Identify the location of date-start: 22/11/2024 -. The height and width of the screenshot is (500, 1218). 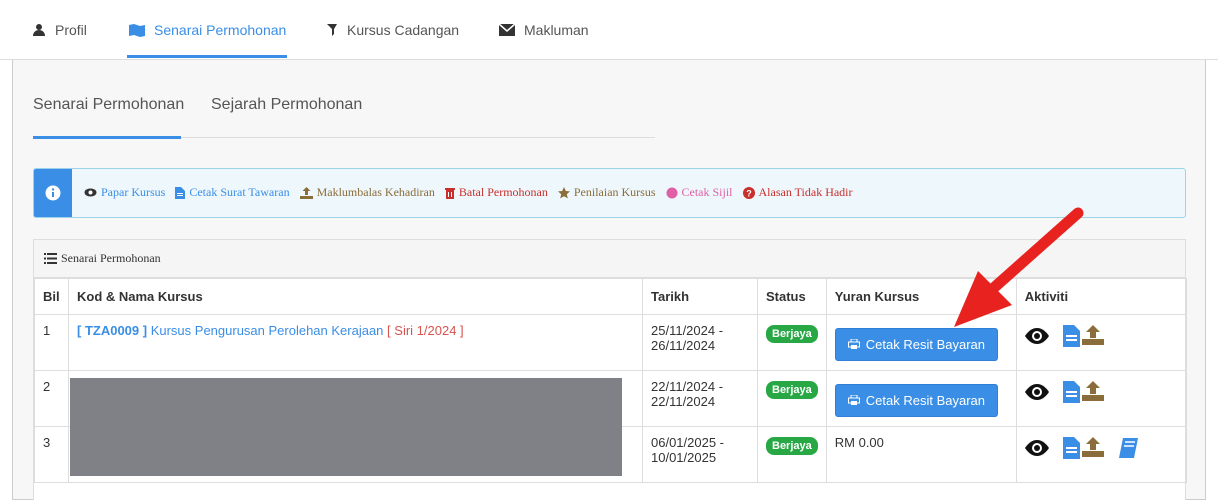
(687, 386).